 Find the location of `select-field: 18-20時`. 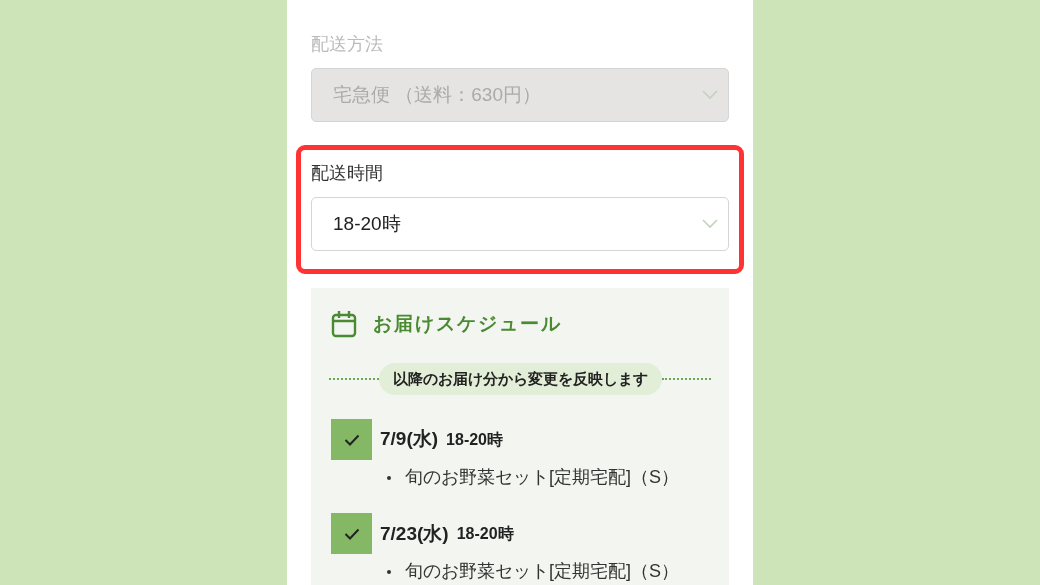

select-field: 18-20時 is located at coordinates (520, 224).